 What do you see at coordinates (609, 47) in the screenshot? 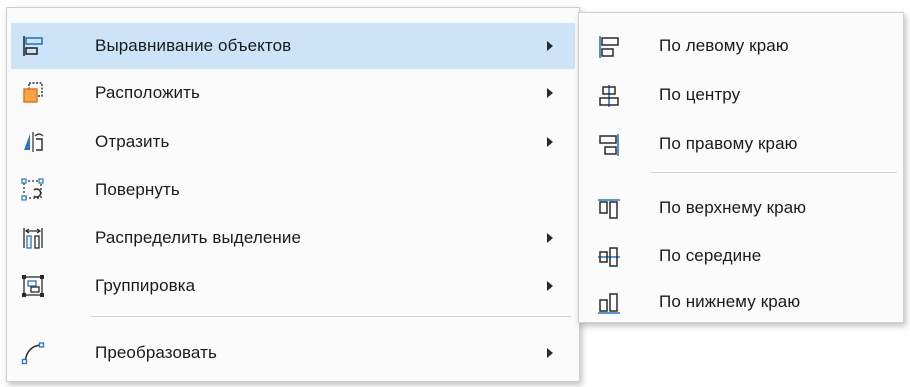
I see `align-left-icon` at bounding box center [609, 47].